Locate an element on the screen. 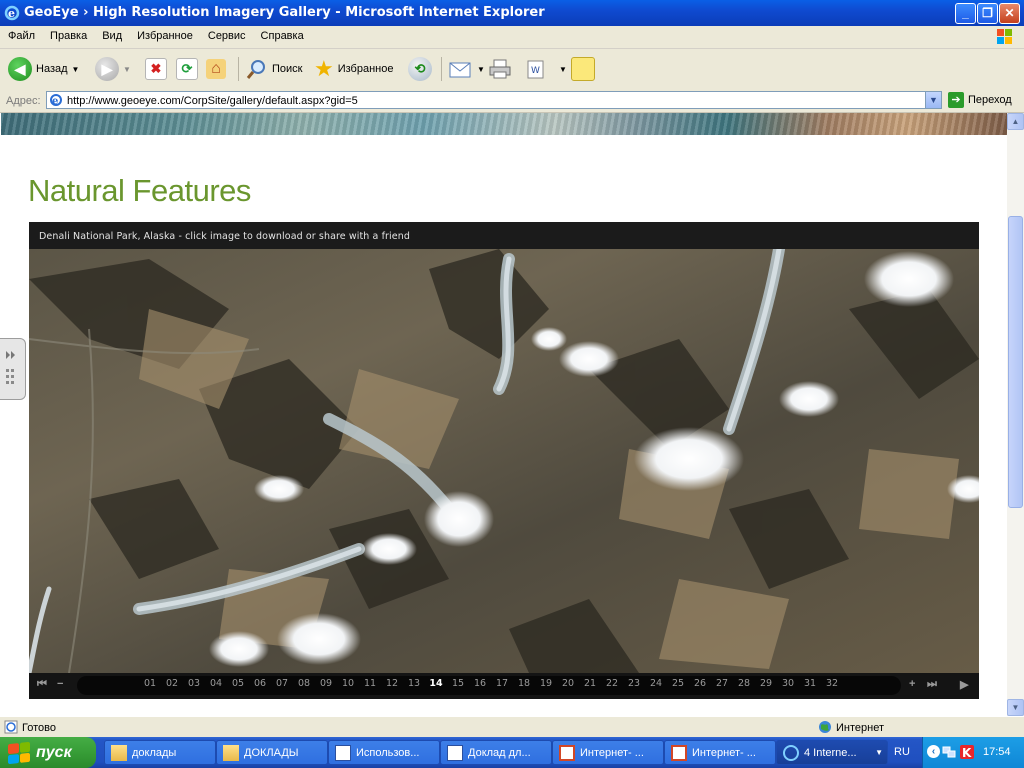 Image resolution: width=1024 pixels, height=768 pixels. history-button: ⟲ is located at coordinates (420, 69).